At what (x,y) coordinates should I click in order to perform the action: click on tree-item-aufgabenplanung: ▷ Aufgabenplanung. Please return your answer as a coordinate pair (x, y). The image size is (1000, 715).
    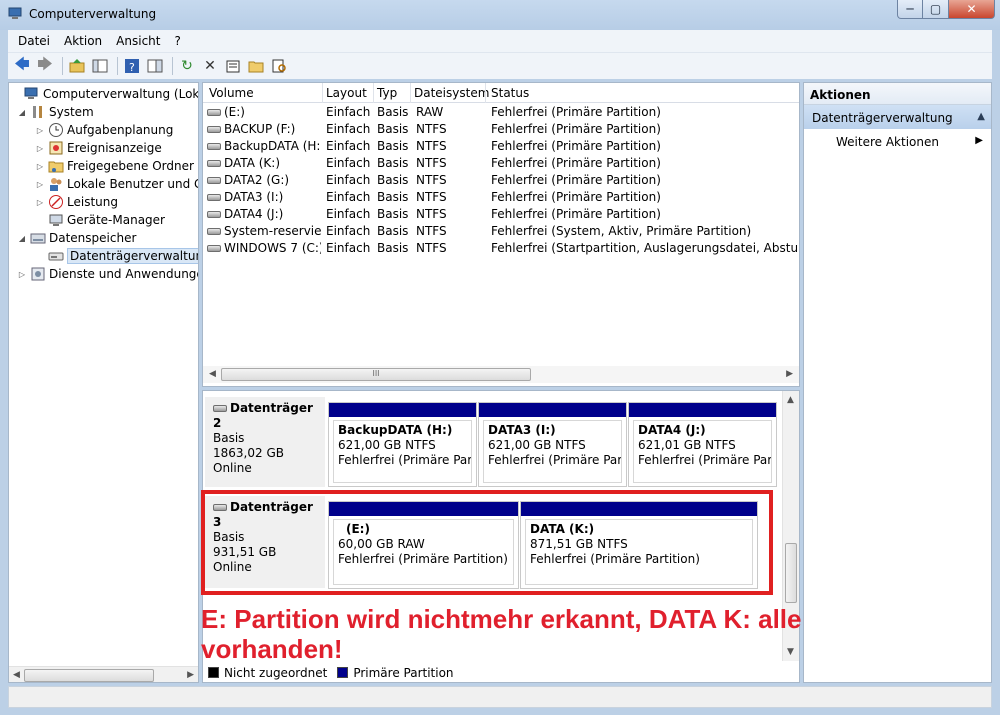
    Looking at the image, I should click on (104, 130).